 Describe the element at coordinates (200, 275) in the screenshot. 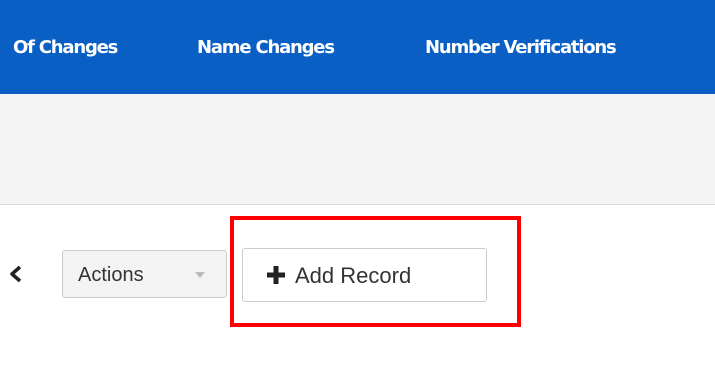

I see `caret-down-icon` at that location.